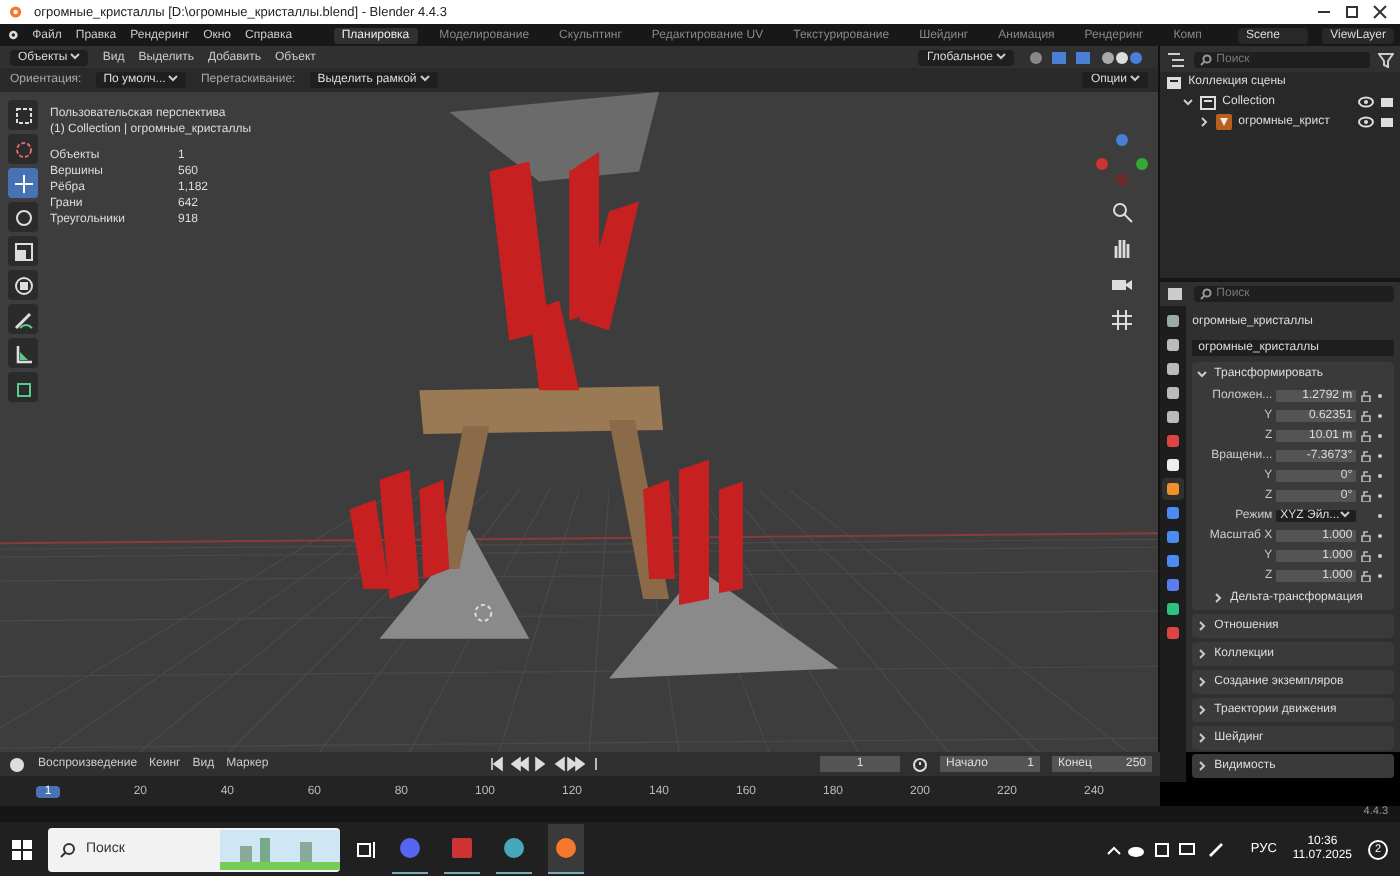 The width and height of the screenshot is (1400, 876). Describe the element at coordinates (1173, 489) in the screenshot. I see `object-tab` at that location.